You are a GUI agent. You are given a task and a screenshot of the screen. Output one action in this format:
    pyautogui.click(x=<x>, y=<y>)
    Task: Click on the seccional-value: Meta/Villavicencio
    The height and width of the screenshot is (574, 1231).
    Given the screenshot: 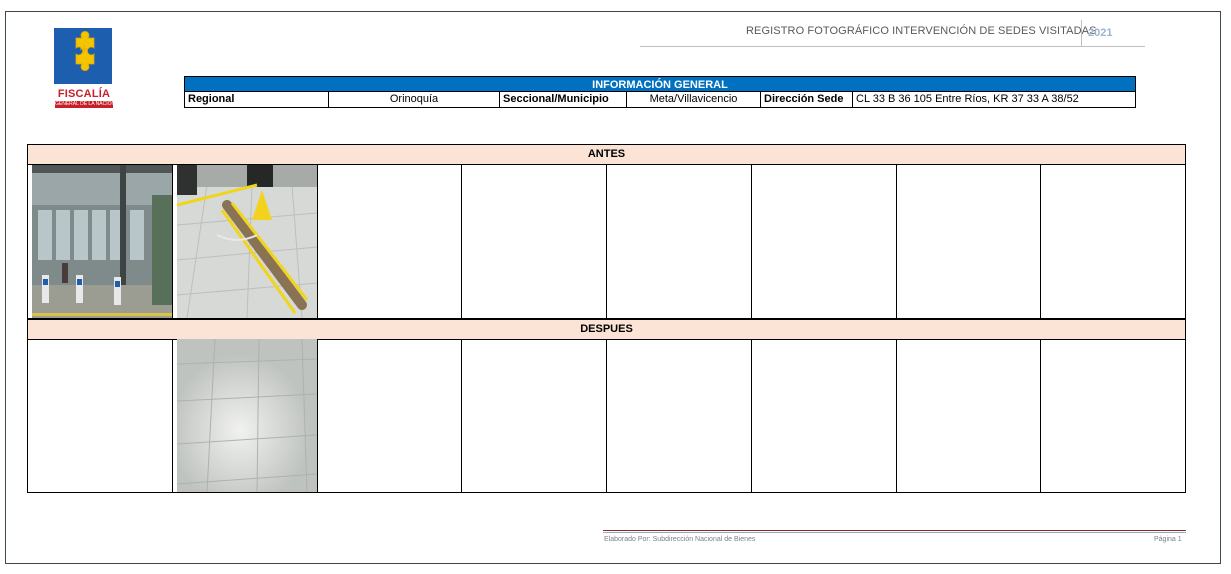 What is the action you would take?
    pyautogui.click(x=694, y=99)
    